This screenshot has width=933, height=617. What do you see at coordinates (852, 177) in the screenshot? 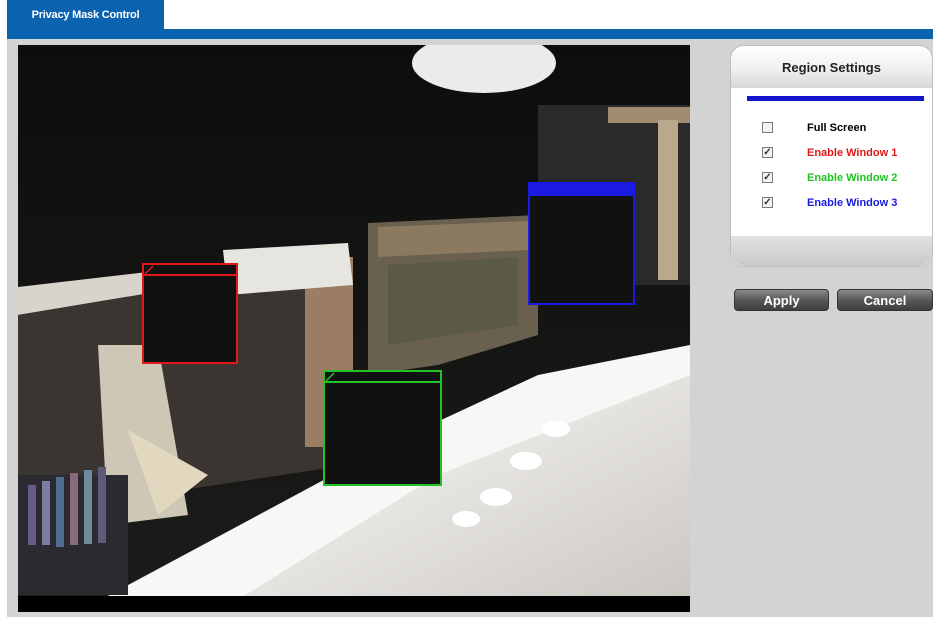
I see `enable-window-2-label: Enable Window 2` at bounding box center [852, 177].